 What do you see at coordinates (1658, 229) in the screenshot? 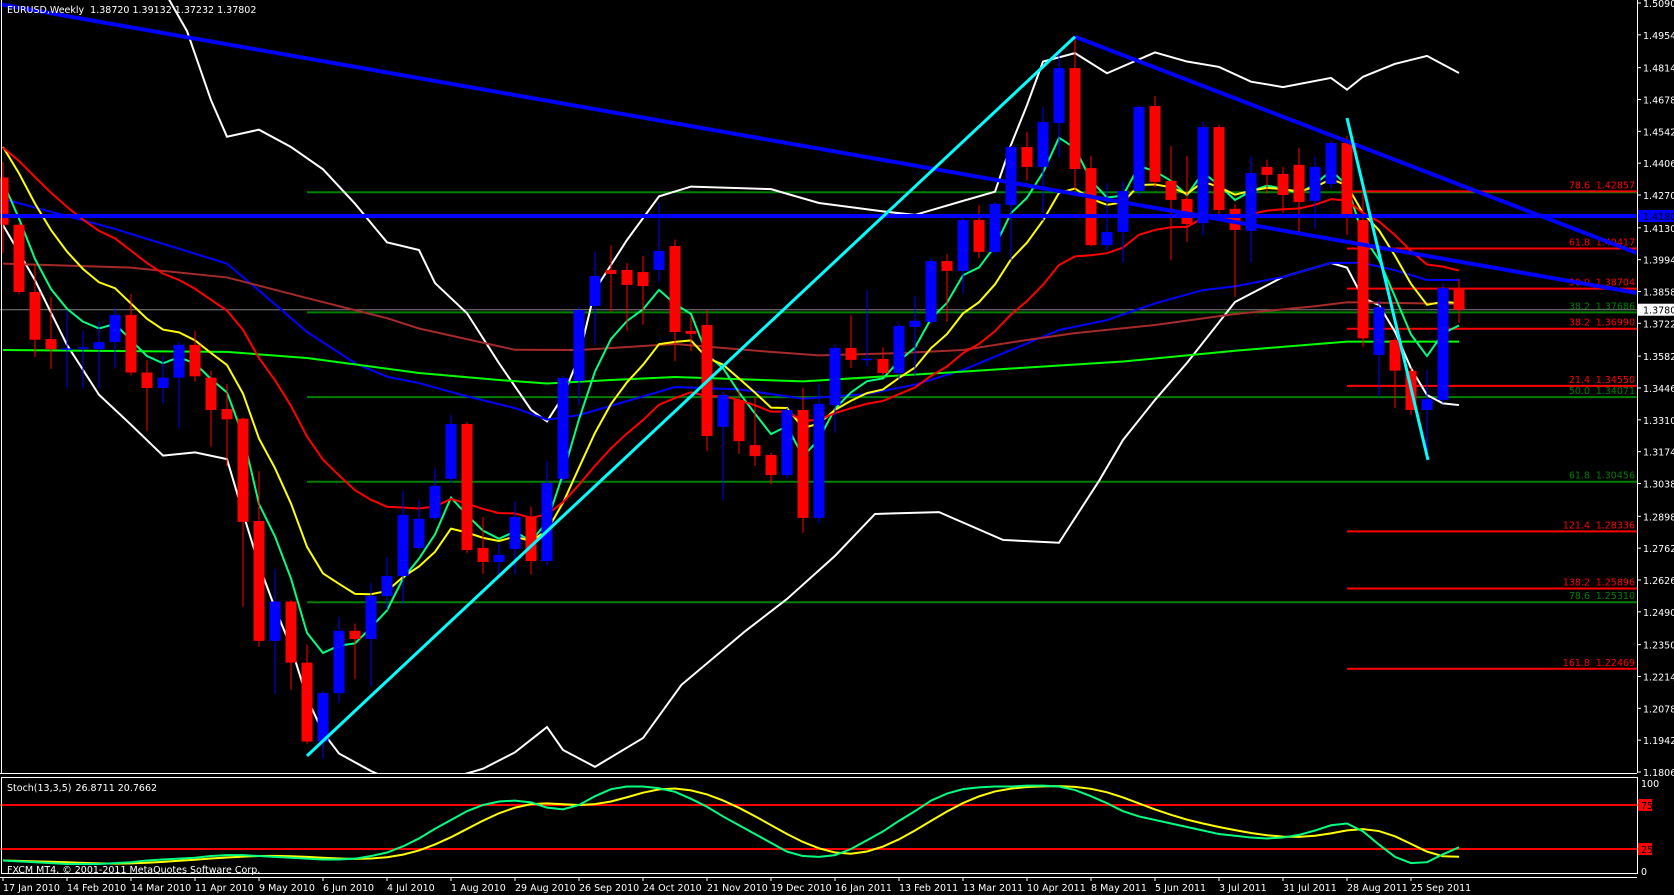
I see `price-axis-label: 1.41300` at bounding box center [1658, 229].